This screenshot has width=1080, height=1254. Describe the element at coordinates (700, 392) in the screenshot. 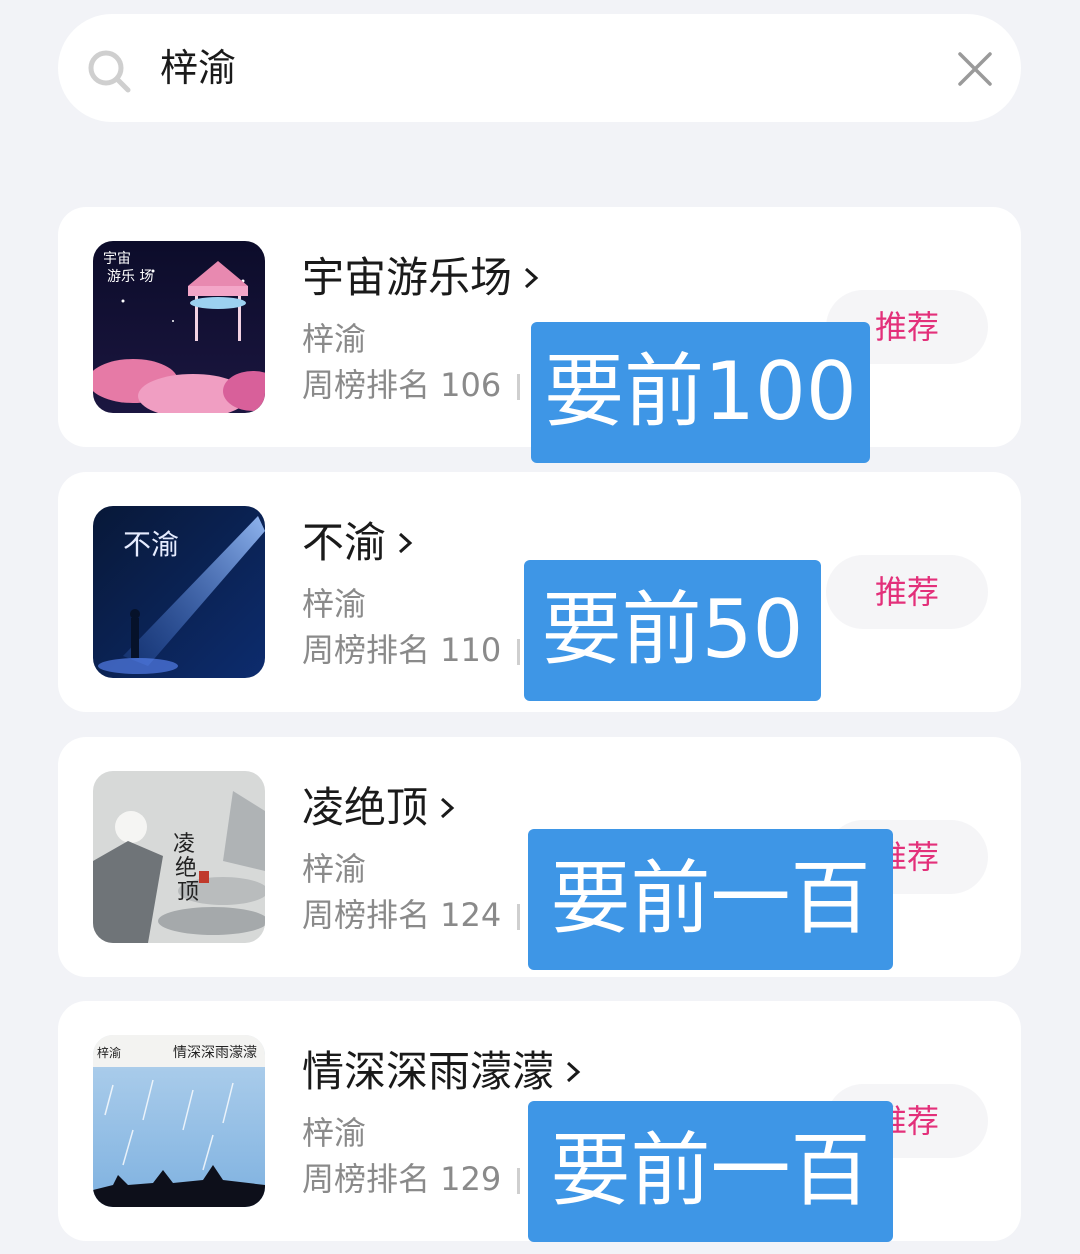

I see `overlay-label: 要前100` at that location.